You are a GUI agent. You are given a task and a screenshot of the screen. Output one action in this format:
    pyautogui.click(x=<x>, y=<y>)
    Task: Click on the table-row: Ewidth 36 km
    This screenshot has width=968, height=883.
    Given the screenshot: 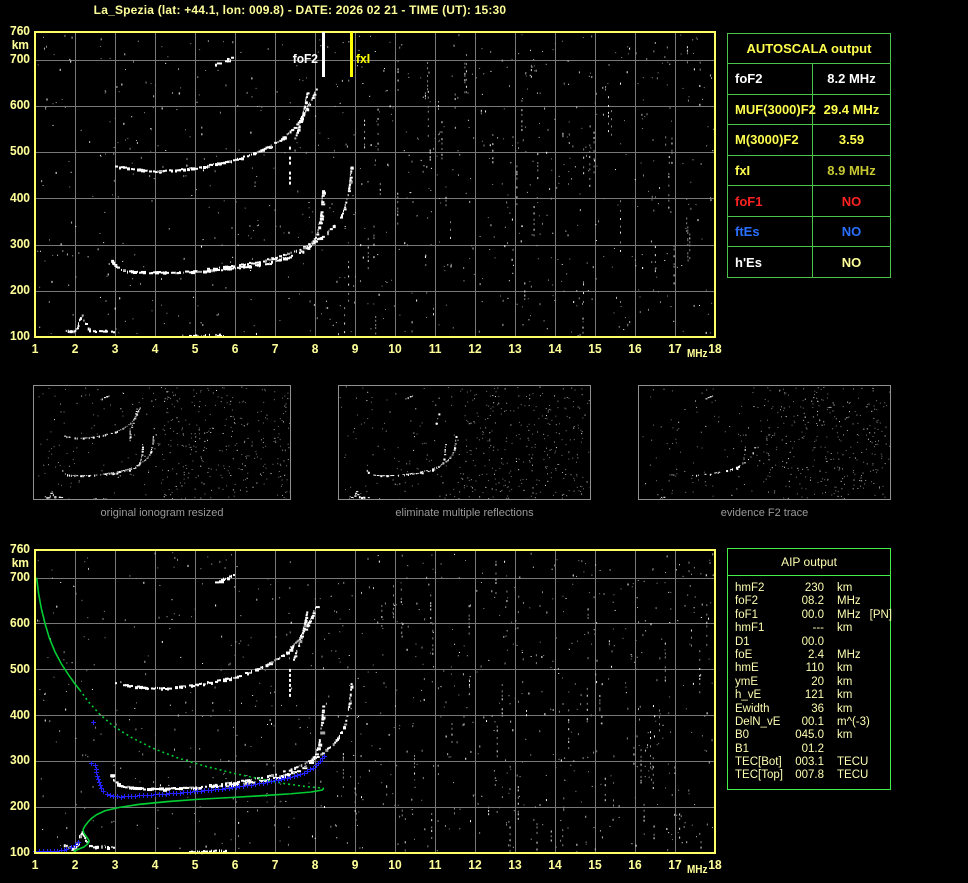 What is the action you would take?
    pyautogui.click(x=812, y=709)
    